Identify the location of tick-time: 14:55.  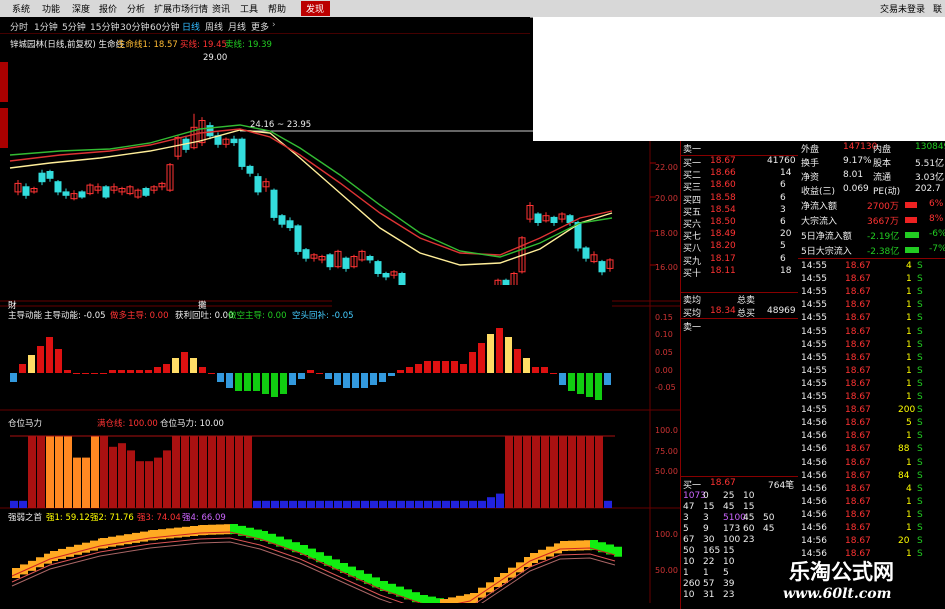
(814, 383).